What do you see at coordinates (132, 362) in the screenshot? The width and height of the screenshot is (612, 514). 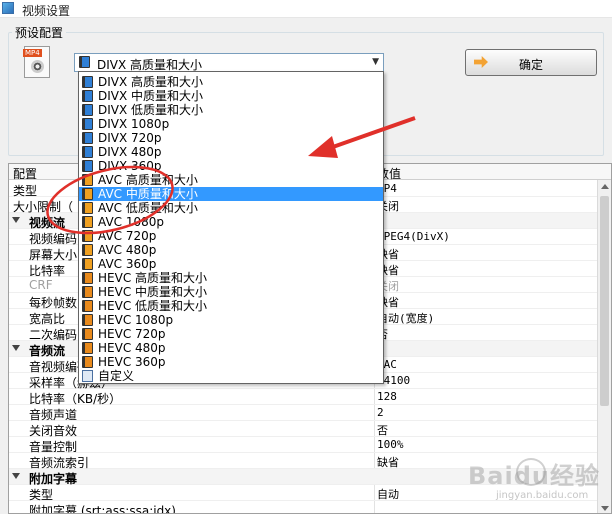 I see `dropdown-option-label: HEVC 360p` at bounding box center [132, 362].